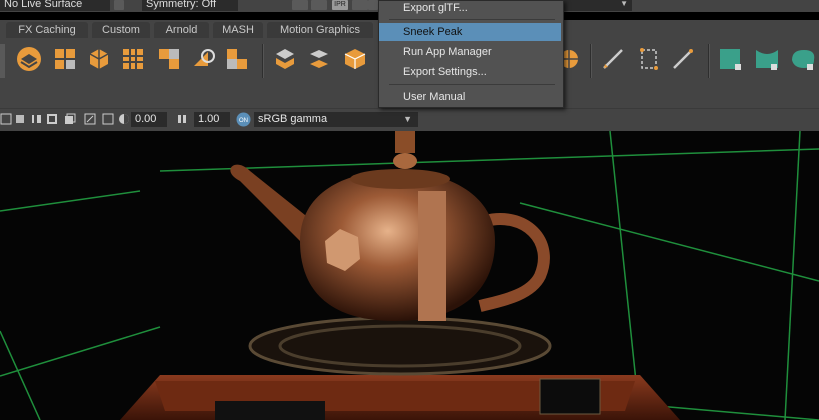 The image size is (819, 420). I want to click on menu-item-run-app-manager: Run App Manager, so click(470, 52).